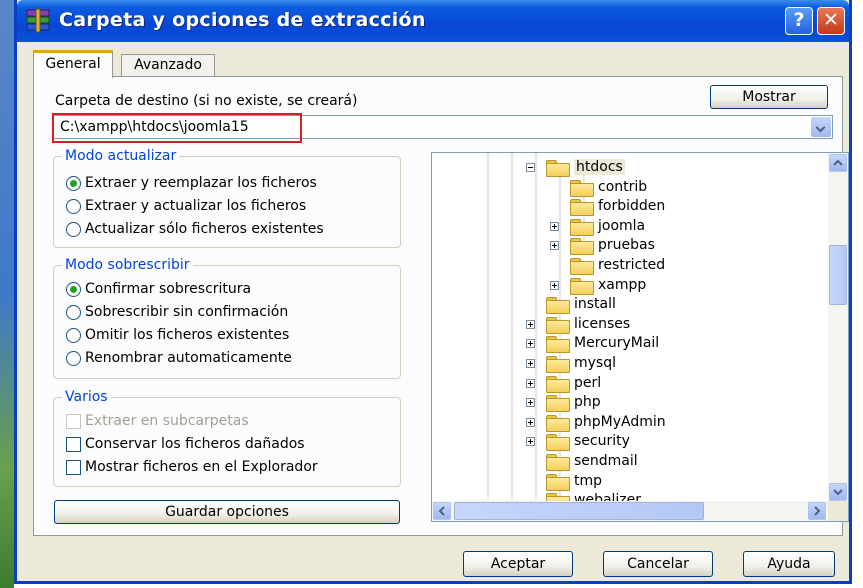  What do you see at coordinates (177, 314) in the screenshot?
I see `radio-overwrite-no-confirm: Sobrescribir sin confirmación` at bounding box center [177, 314].